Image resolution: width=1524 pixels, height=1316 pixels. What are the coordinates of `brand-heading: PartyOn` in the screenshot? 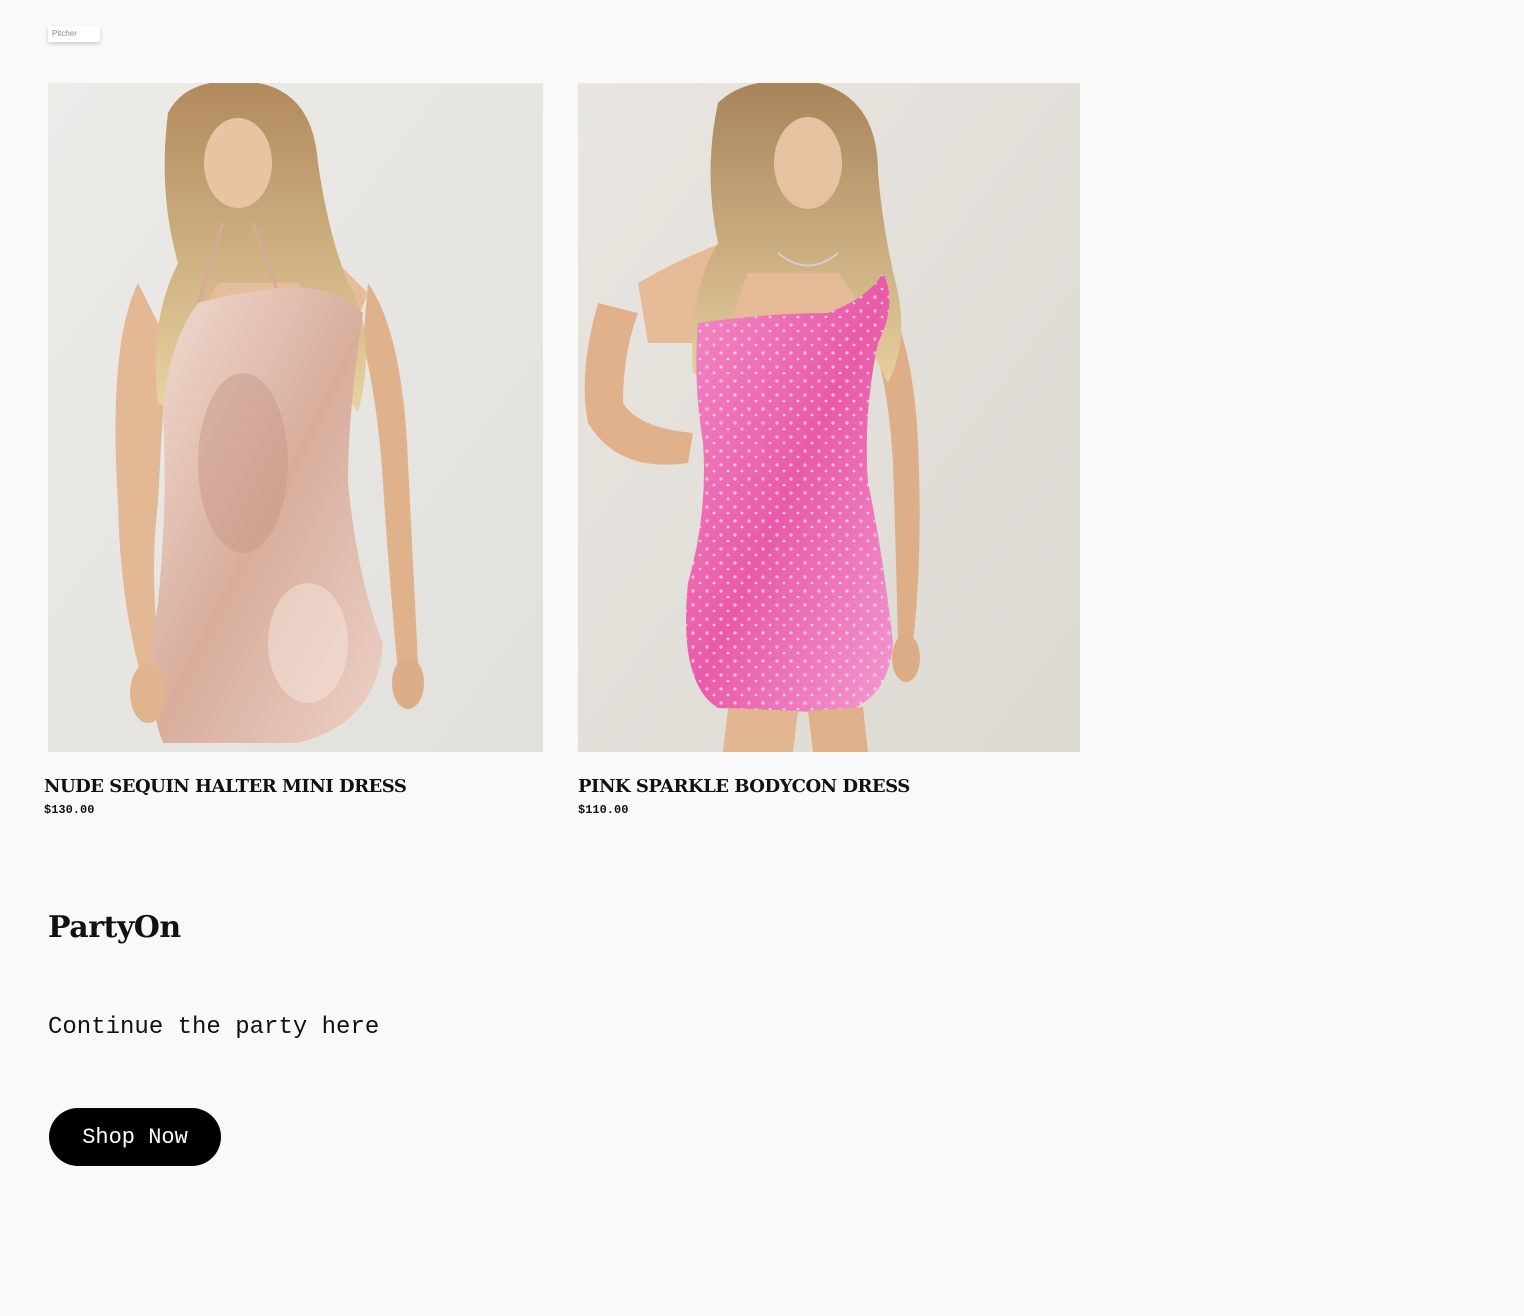 It's located at (114, 927).